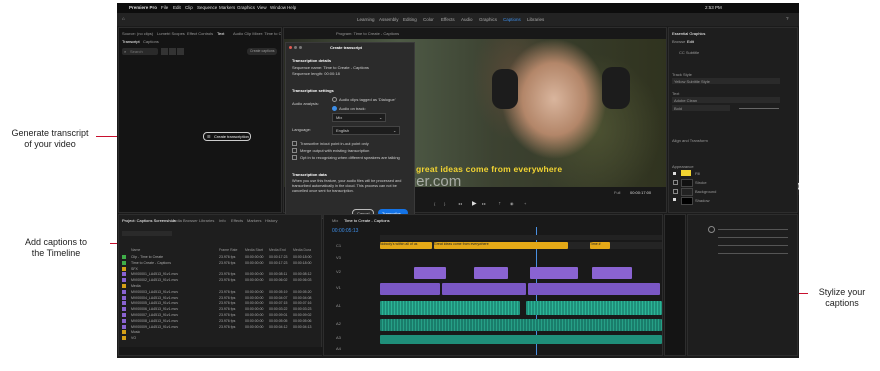 This screenshot has width=880, height=371. Describe the element at coordinates (512, 19) in the screenshot. I see `workspace-captions: Captions` at that location.